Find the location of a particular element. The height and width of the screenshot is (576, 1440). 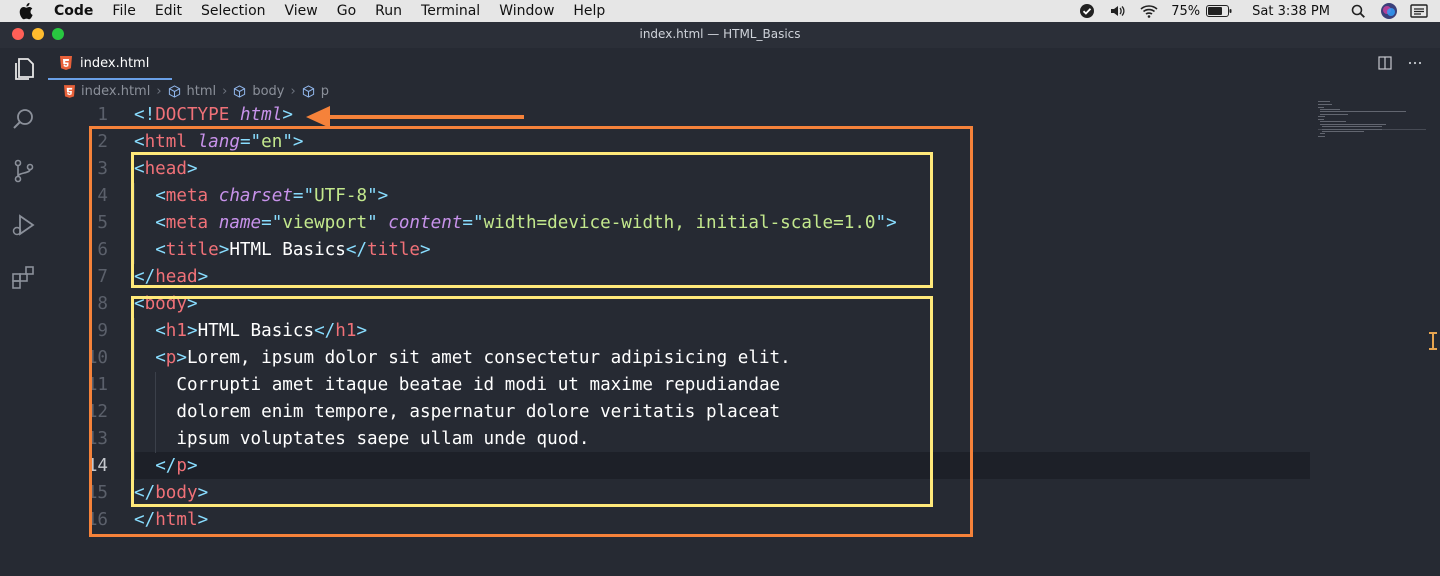

minimize-window-button is located at coordinates (38, 34).